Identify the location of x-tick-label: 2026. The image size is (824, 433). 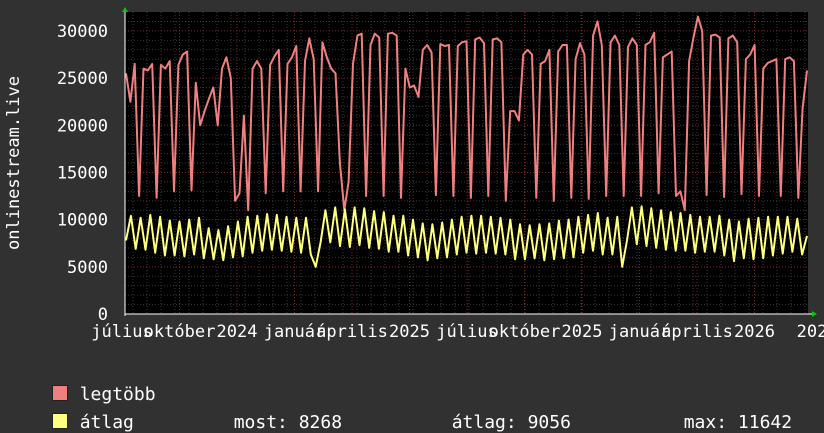
(754, 332).